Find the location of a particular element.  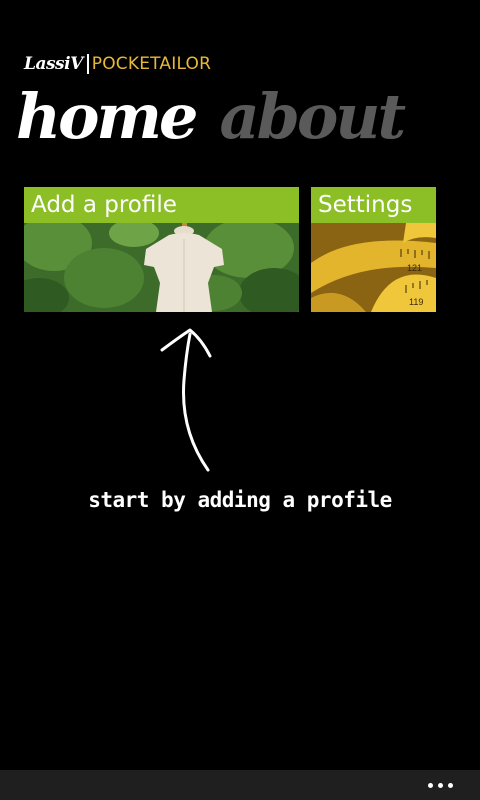

dress-form-mannequin-icon is located at coordinates (161, 267).